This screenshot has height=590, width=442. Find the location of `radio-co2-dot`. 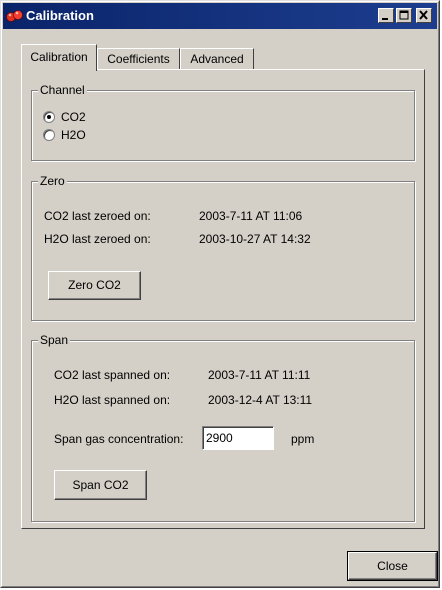

radio-co2-dot is located at coordinates (49, 117).